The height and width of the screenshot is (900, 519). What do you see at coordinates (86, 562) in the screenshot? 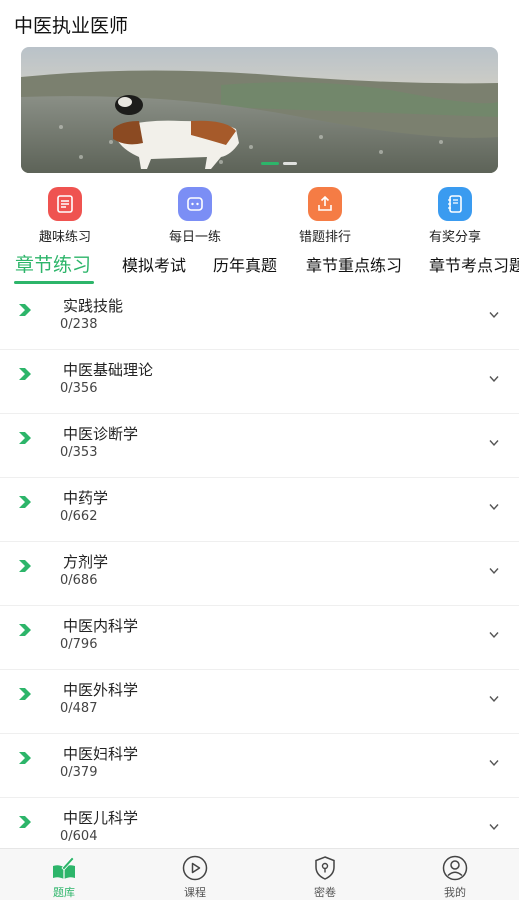
I see `chapter-title: 方剂学` at bounding box center [86, 562].